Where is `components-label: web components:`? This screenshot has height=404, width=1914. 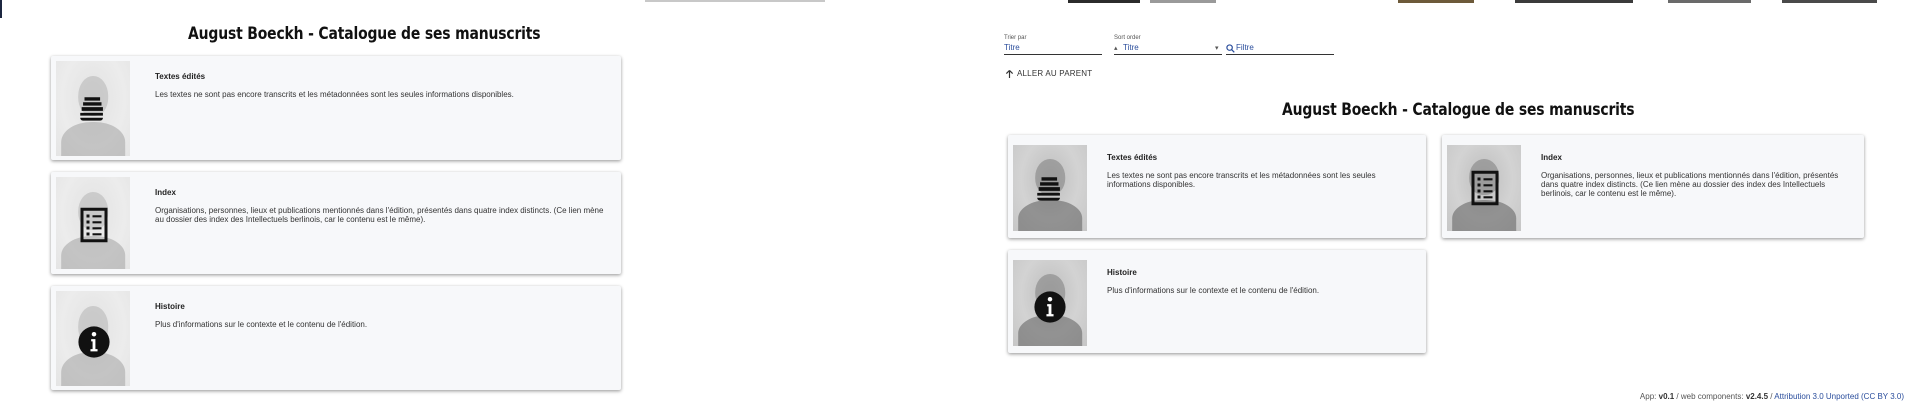 components-label: web components: is located at coordinates (1712, 396).